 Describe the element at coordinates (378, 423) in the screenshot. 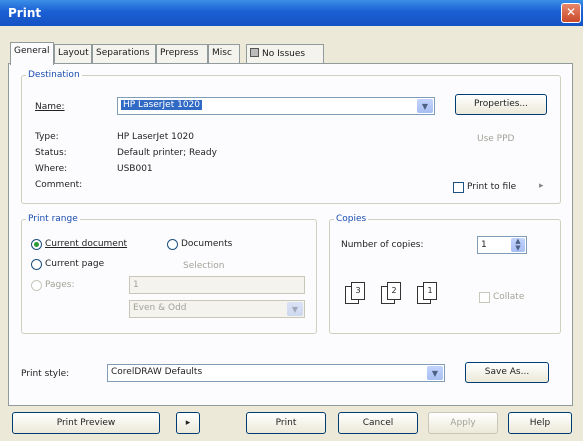

I see `cancel-button: Cancel` at that location.